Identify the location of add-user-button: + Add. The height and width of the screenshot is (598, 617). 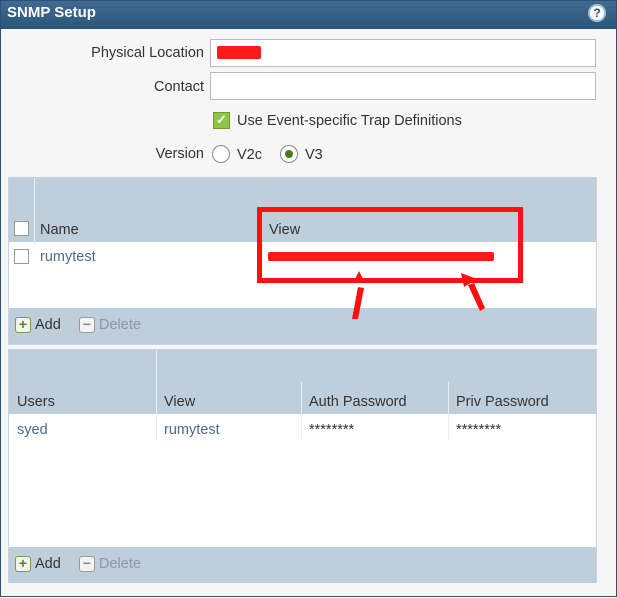
(38, 564).